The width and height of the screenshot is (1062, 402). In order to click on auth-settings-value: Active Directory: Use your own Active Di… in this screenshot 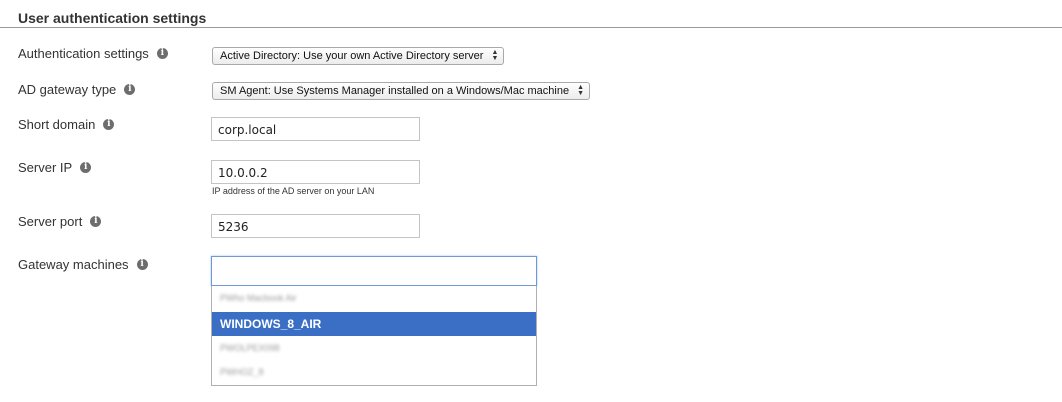, I will do `click(352, 56)`.